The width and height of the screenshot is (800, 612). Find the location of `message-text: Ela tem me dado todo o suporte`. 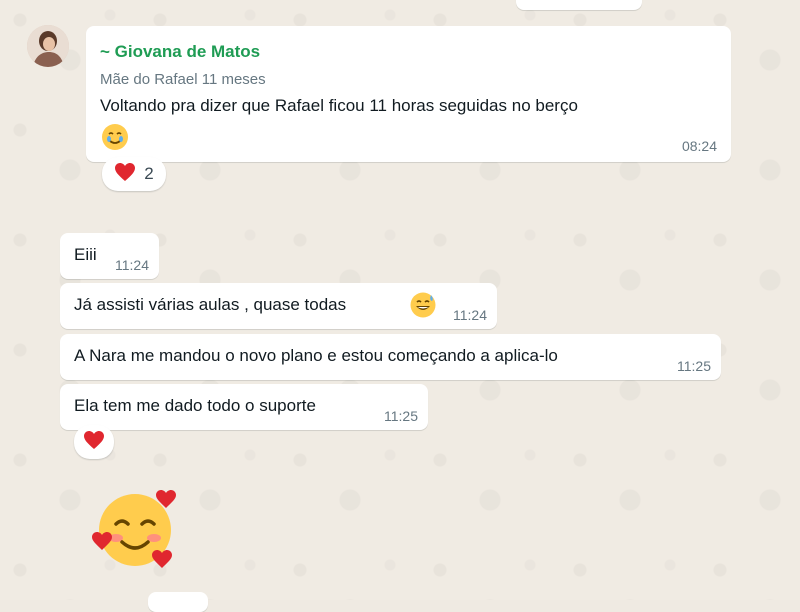

message-text: Ela tem me dado todo o suporte is located at coordinates (195, 405).